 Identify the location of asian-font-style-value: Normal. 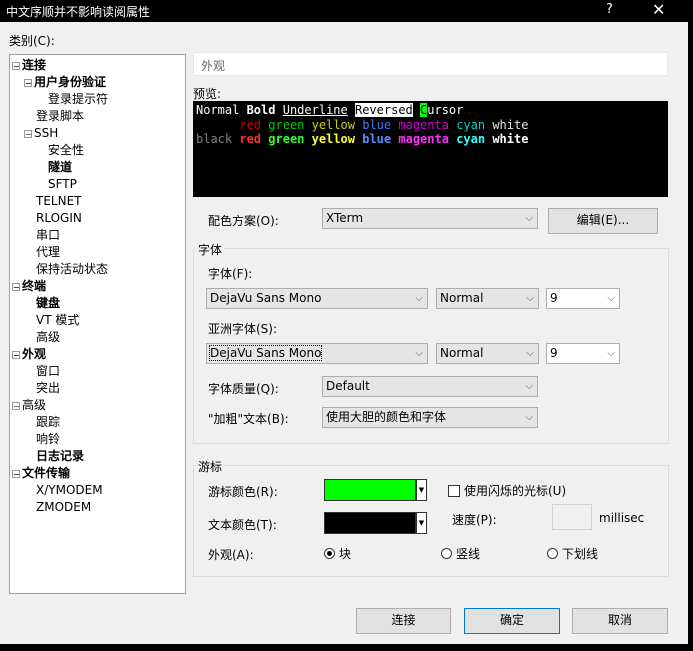
(462, 353).